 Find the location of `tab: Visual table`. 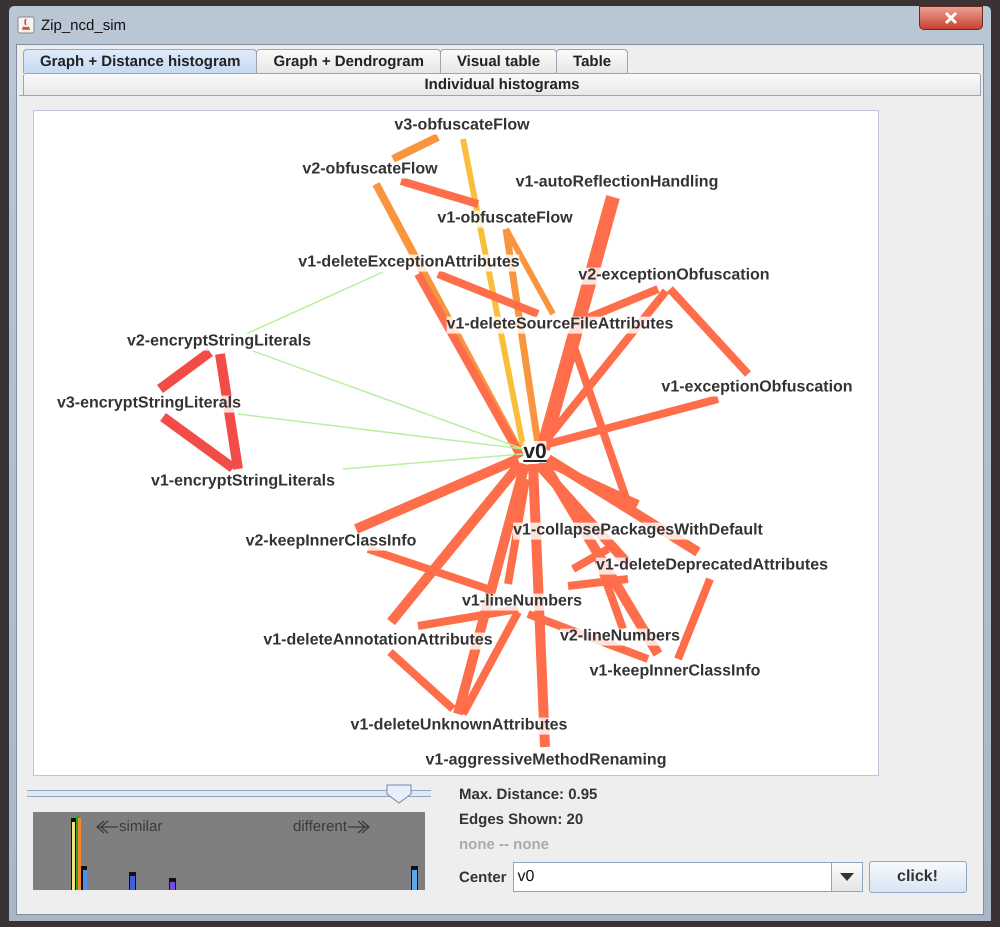

tab: Visual table is located at coordinates (499, 61).